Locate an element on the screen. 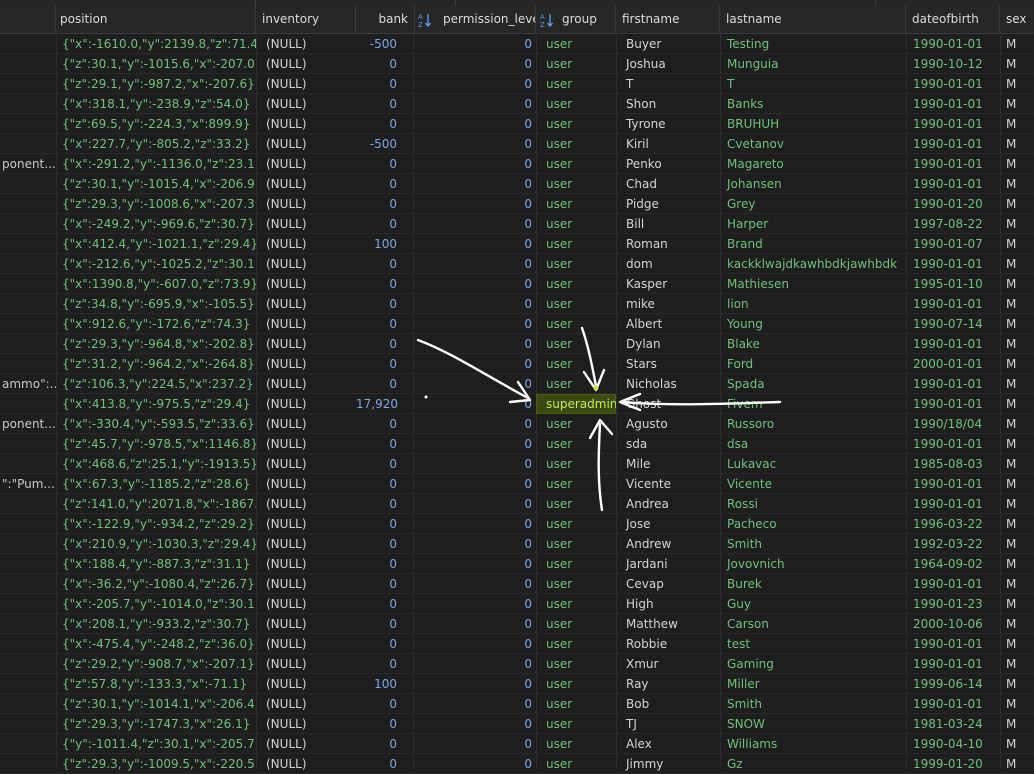 The image size is (1034, 774). dateofbirth-cell: 1981-03-24 is located at coordinates (953, 724).